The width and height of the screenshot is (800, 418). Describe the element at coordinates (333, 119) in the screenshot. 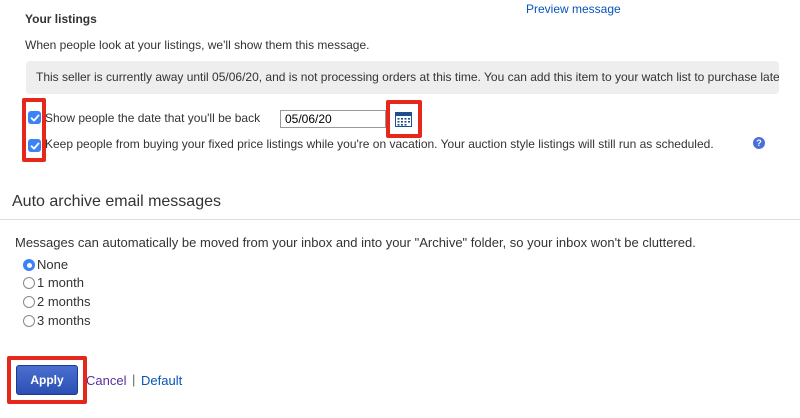

I see `return-date-input` at that location.